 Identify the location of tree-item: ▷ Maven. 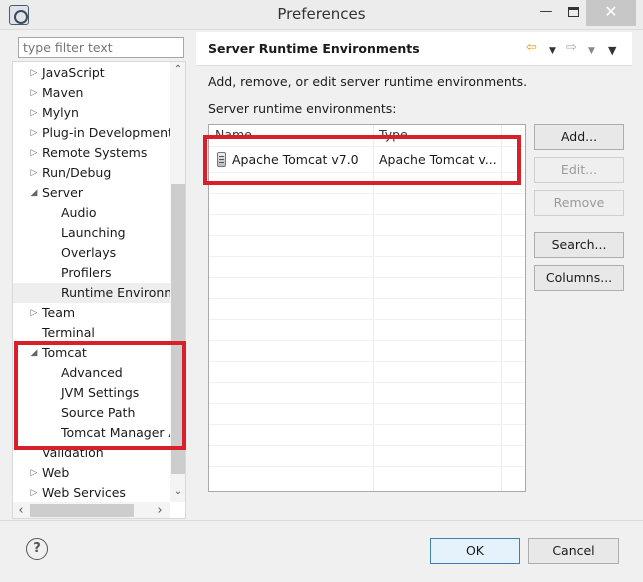
(93, 93).